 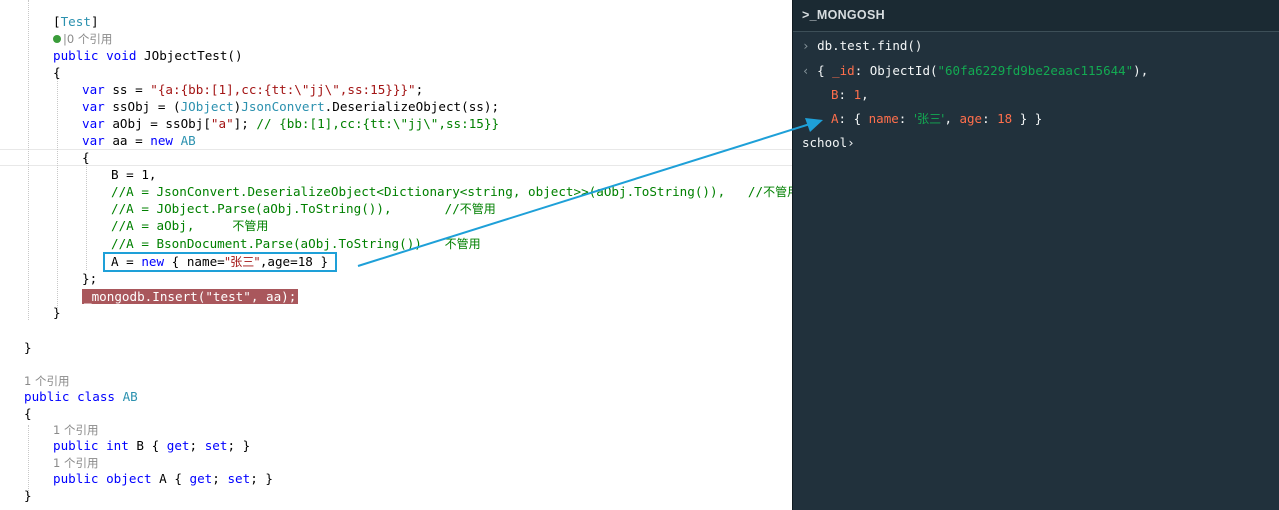 What do you see at coordinates (1035, 70) in the screenshot?
I see `result-string: "60fa6229fd9be2eaac115644"` at bounding box center [1035, 70].